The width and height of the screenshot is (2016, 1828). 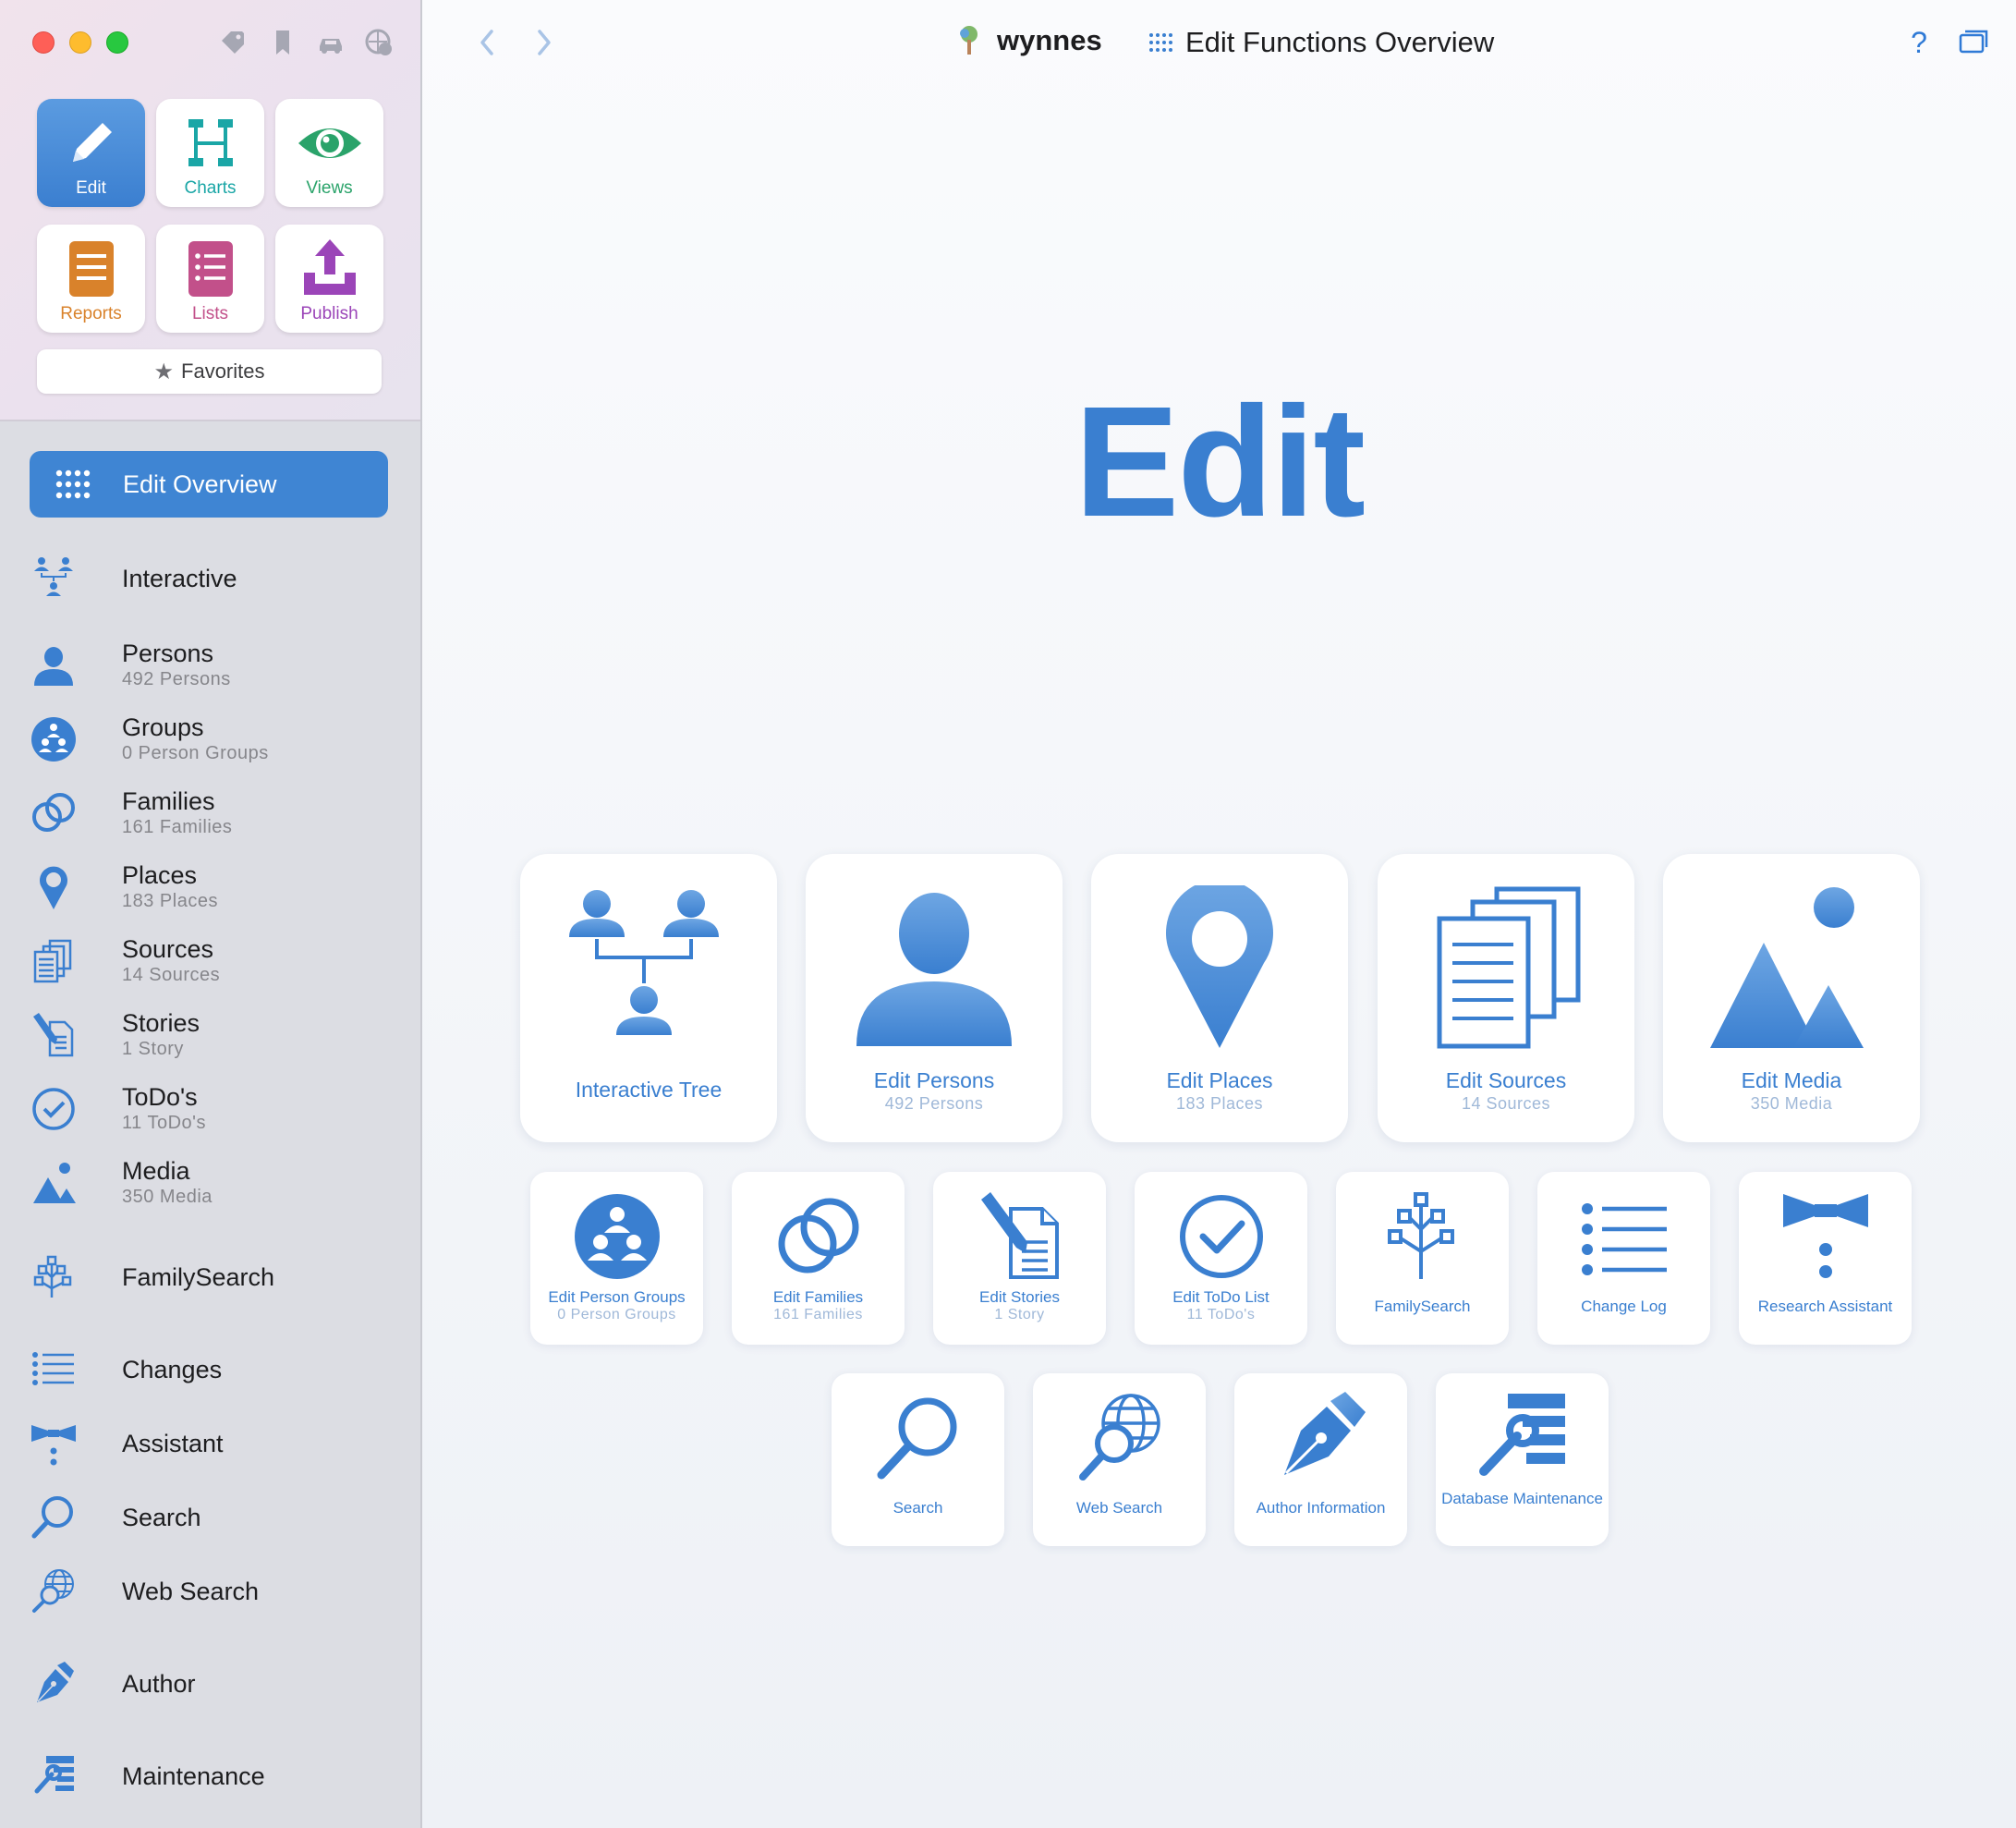 What do you see at coordinates (195, 753) in the screenshot?
I see `sidebar-item-count: 0 Person Groups` at bounding box center [195, 753].